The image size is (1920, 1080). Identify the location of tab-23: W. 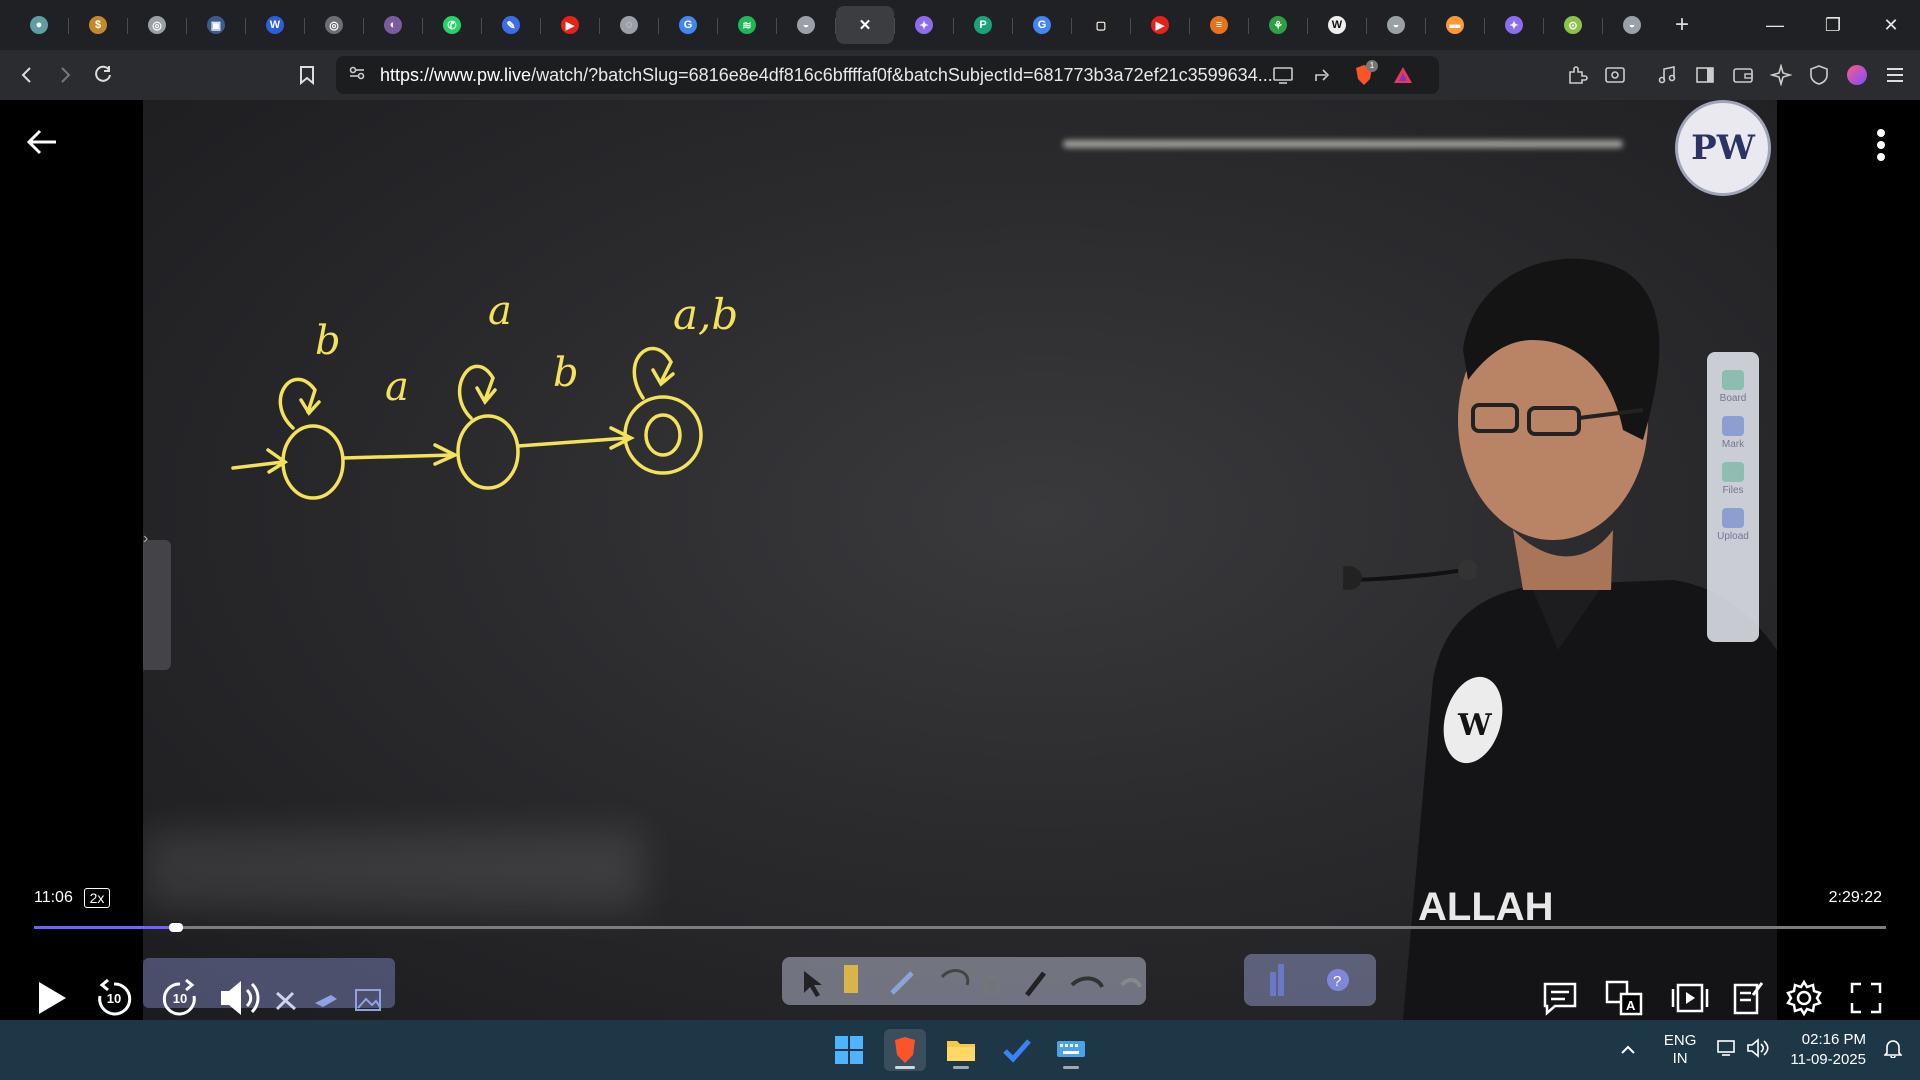
(1336, 25).